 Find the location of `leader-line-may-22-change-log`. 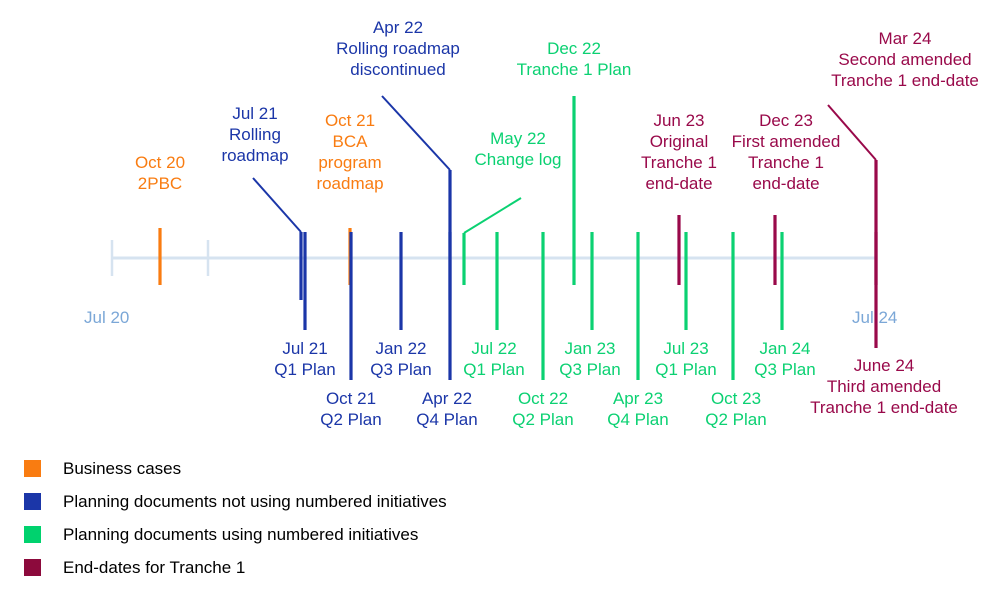

leader-line-may-22-change-log is located at coordinates (492, 215).